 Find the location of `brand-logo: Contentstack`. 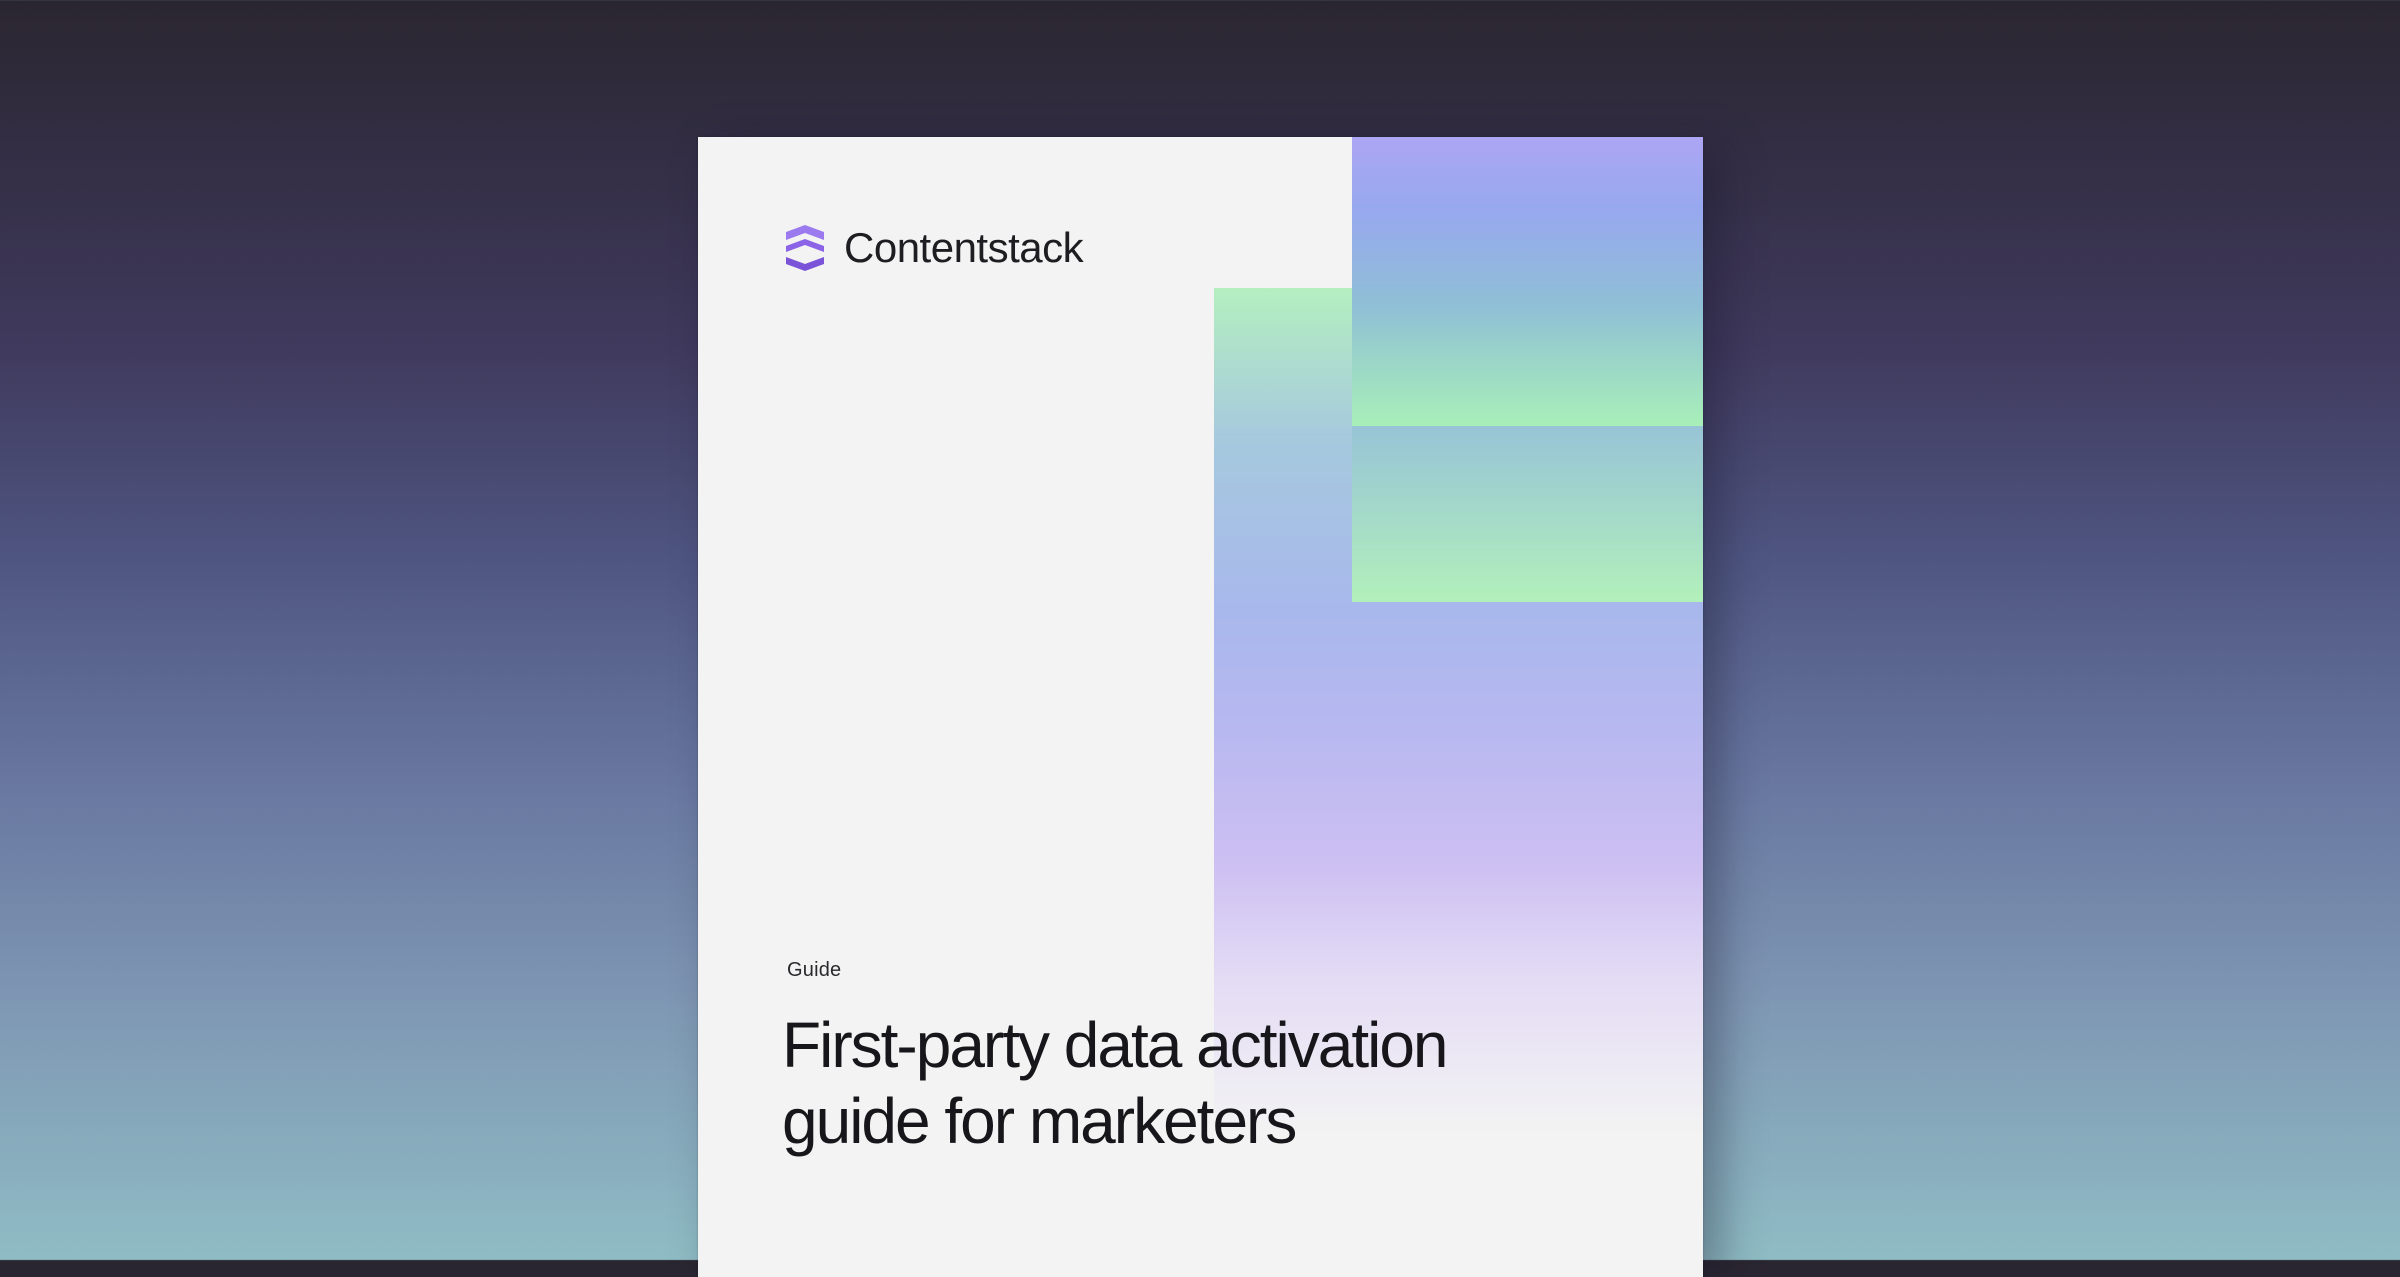

brand-logo: Contentstack is located at coordinates (934, 248).